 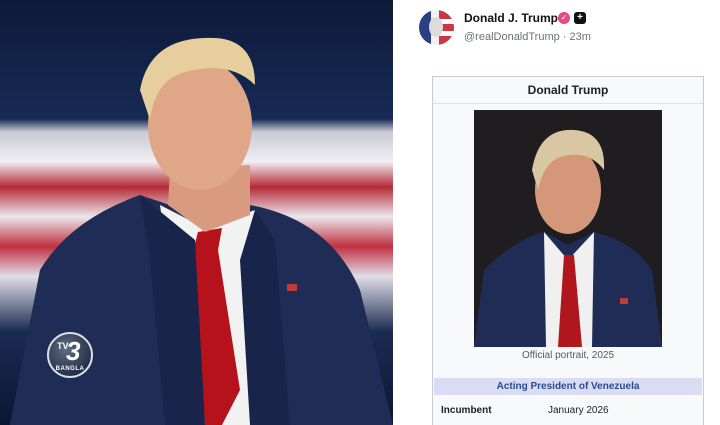 I want to click on avatar, so click(x=436, y=27).